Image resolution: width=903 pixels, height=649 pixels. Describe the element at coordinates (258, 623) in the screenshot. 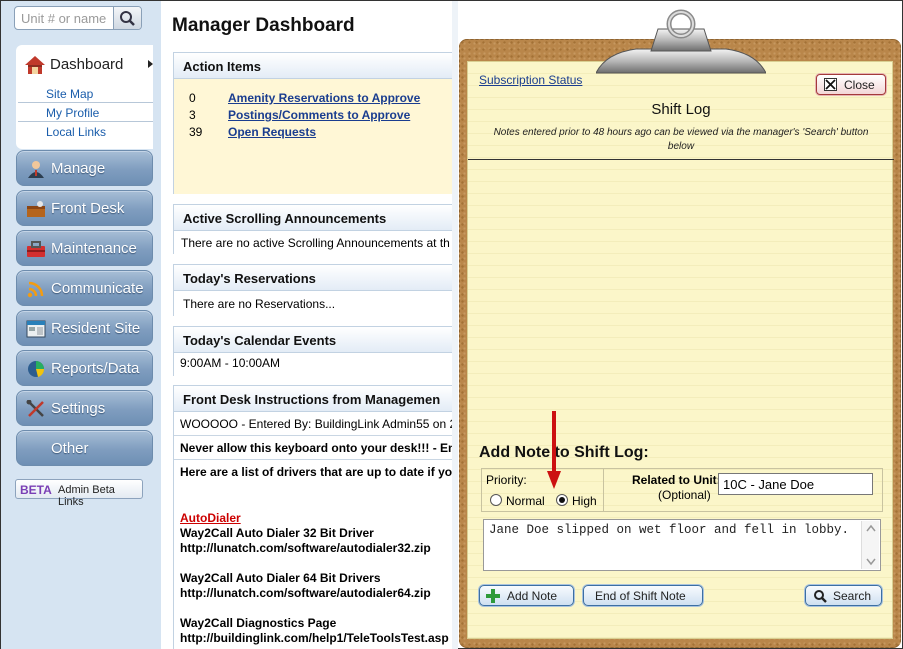

I see `driver-title: Way2Call Diagnostics Page` at that location.